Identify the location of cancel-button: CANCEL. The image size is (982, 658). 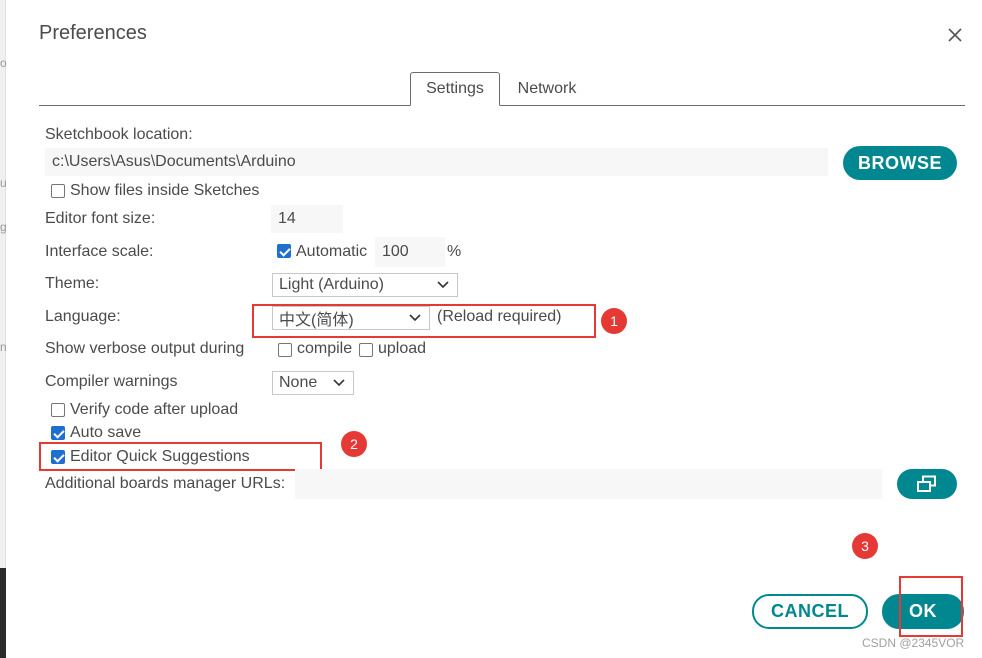
(810, 611).